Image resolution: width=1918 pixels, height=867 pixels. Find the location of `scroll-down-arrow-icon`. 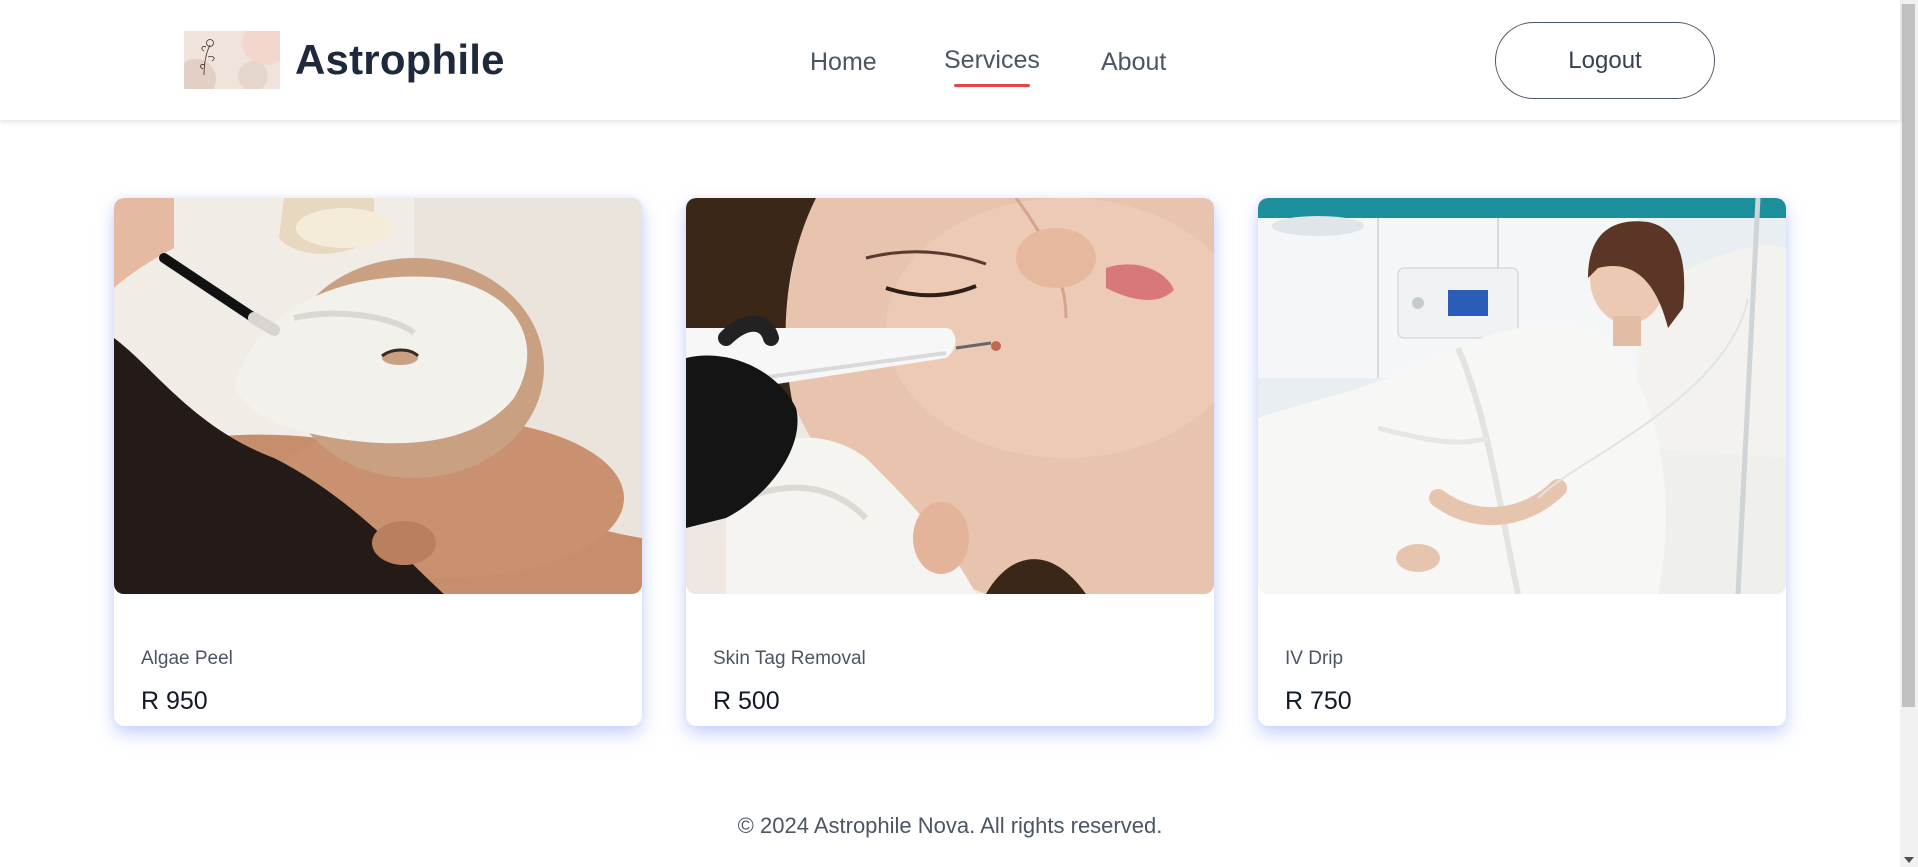

scroll-down-arrow-icon is located at coordinates (1909, 860).